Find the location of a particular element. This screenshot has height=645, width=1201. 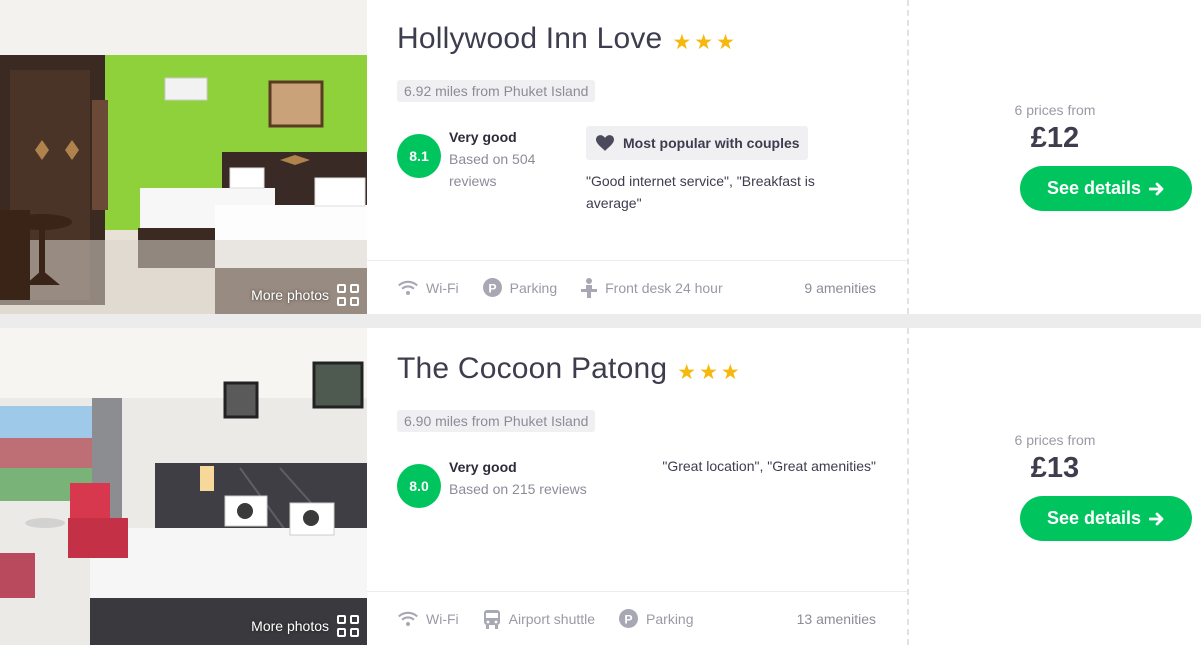

amenity-airport-shuttle: Airport shuttle is located at coordinates (539, 619).